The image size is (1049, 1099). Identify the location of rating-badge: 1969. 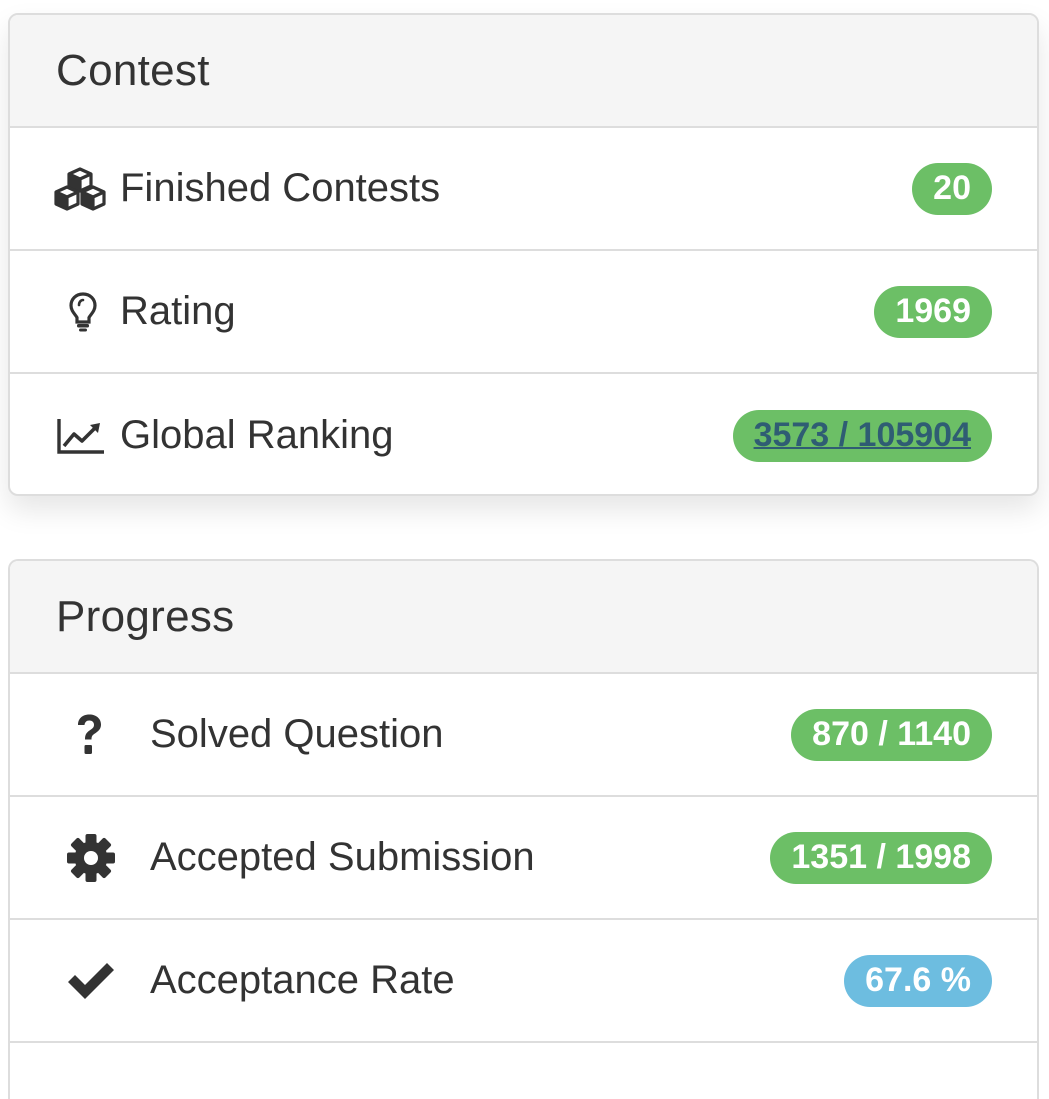
(933, 311).